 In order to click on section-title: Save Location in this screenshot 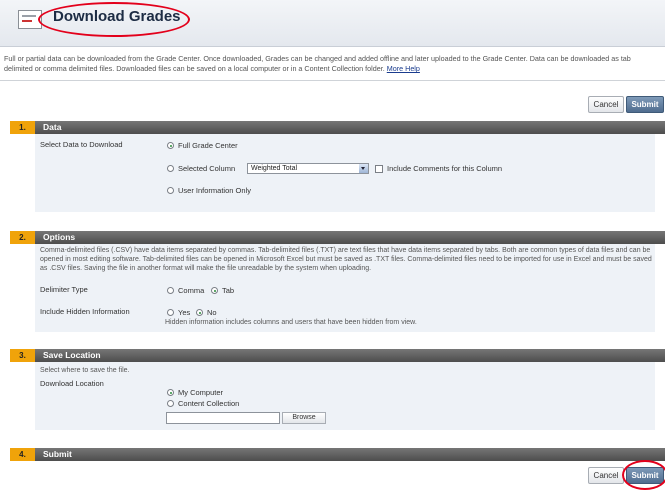, I will do `click(350, 355)`.